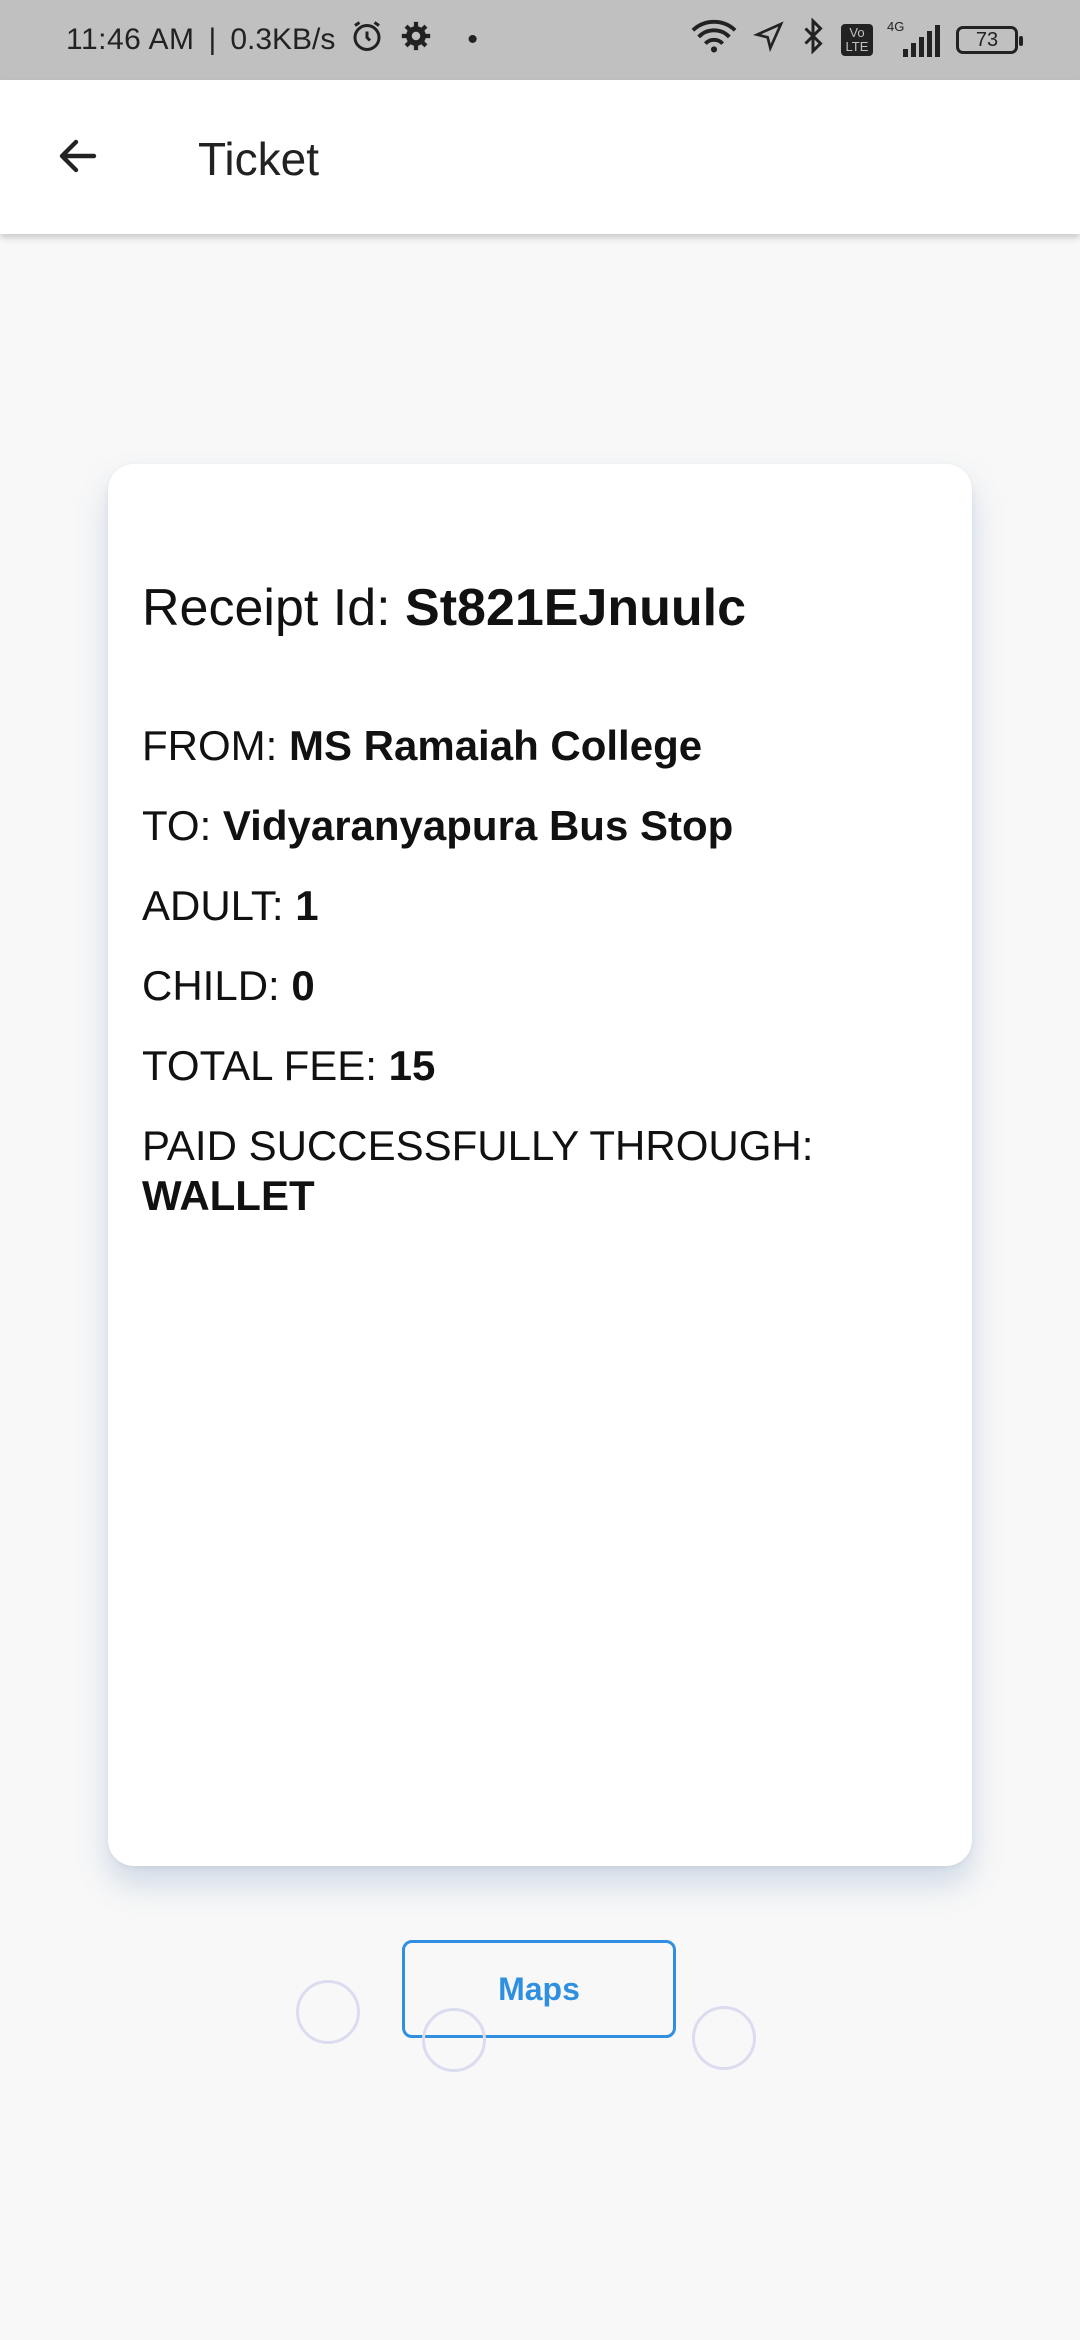 This screenshot has height=2340, width=1080. Describe the element at coordinates (576, 608) in the screenshot. I see `receipt-id-value: St821EJnuulc` at that location.